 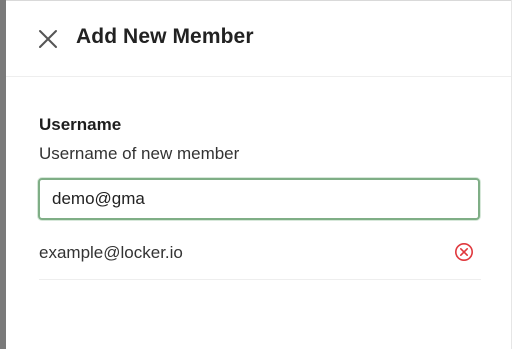 What do you see at coordinates (252, 199) in the screenshot?
I see `username-input` at bounding box center [252, 199].